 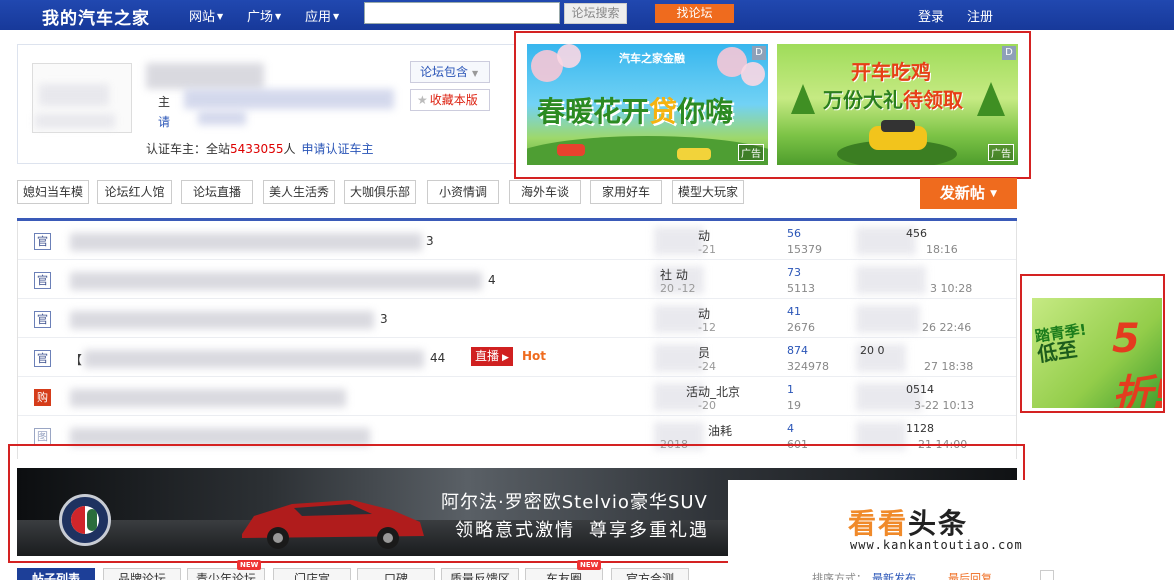 I want to click on cert-suffix: 人, so click(x=289, y=149).